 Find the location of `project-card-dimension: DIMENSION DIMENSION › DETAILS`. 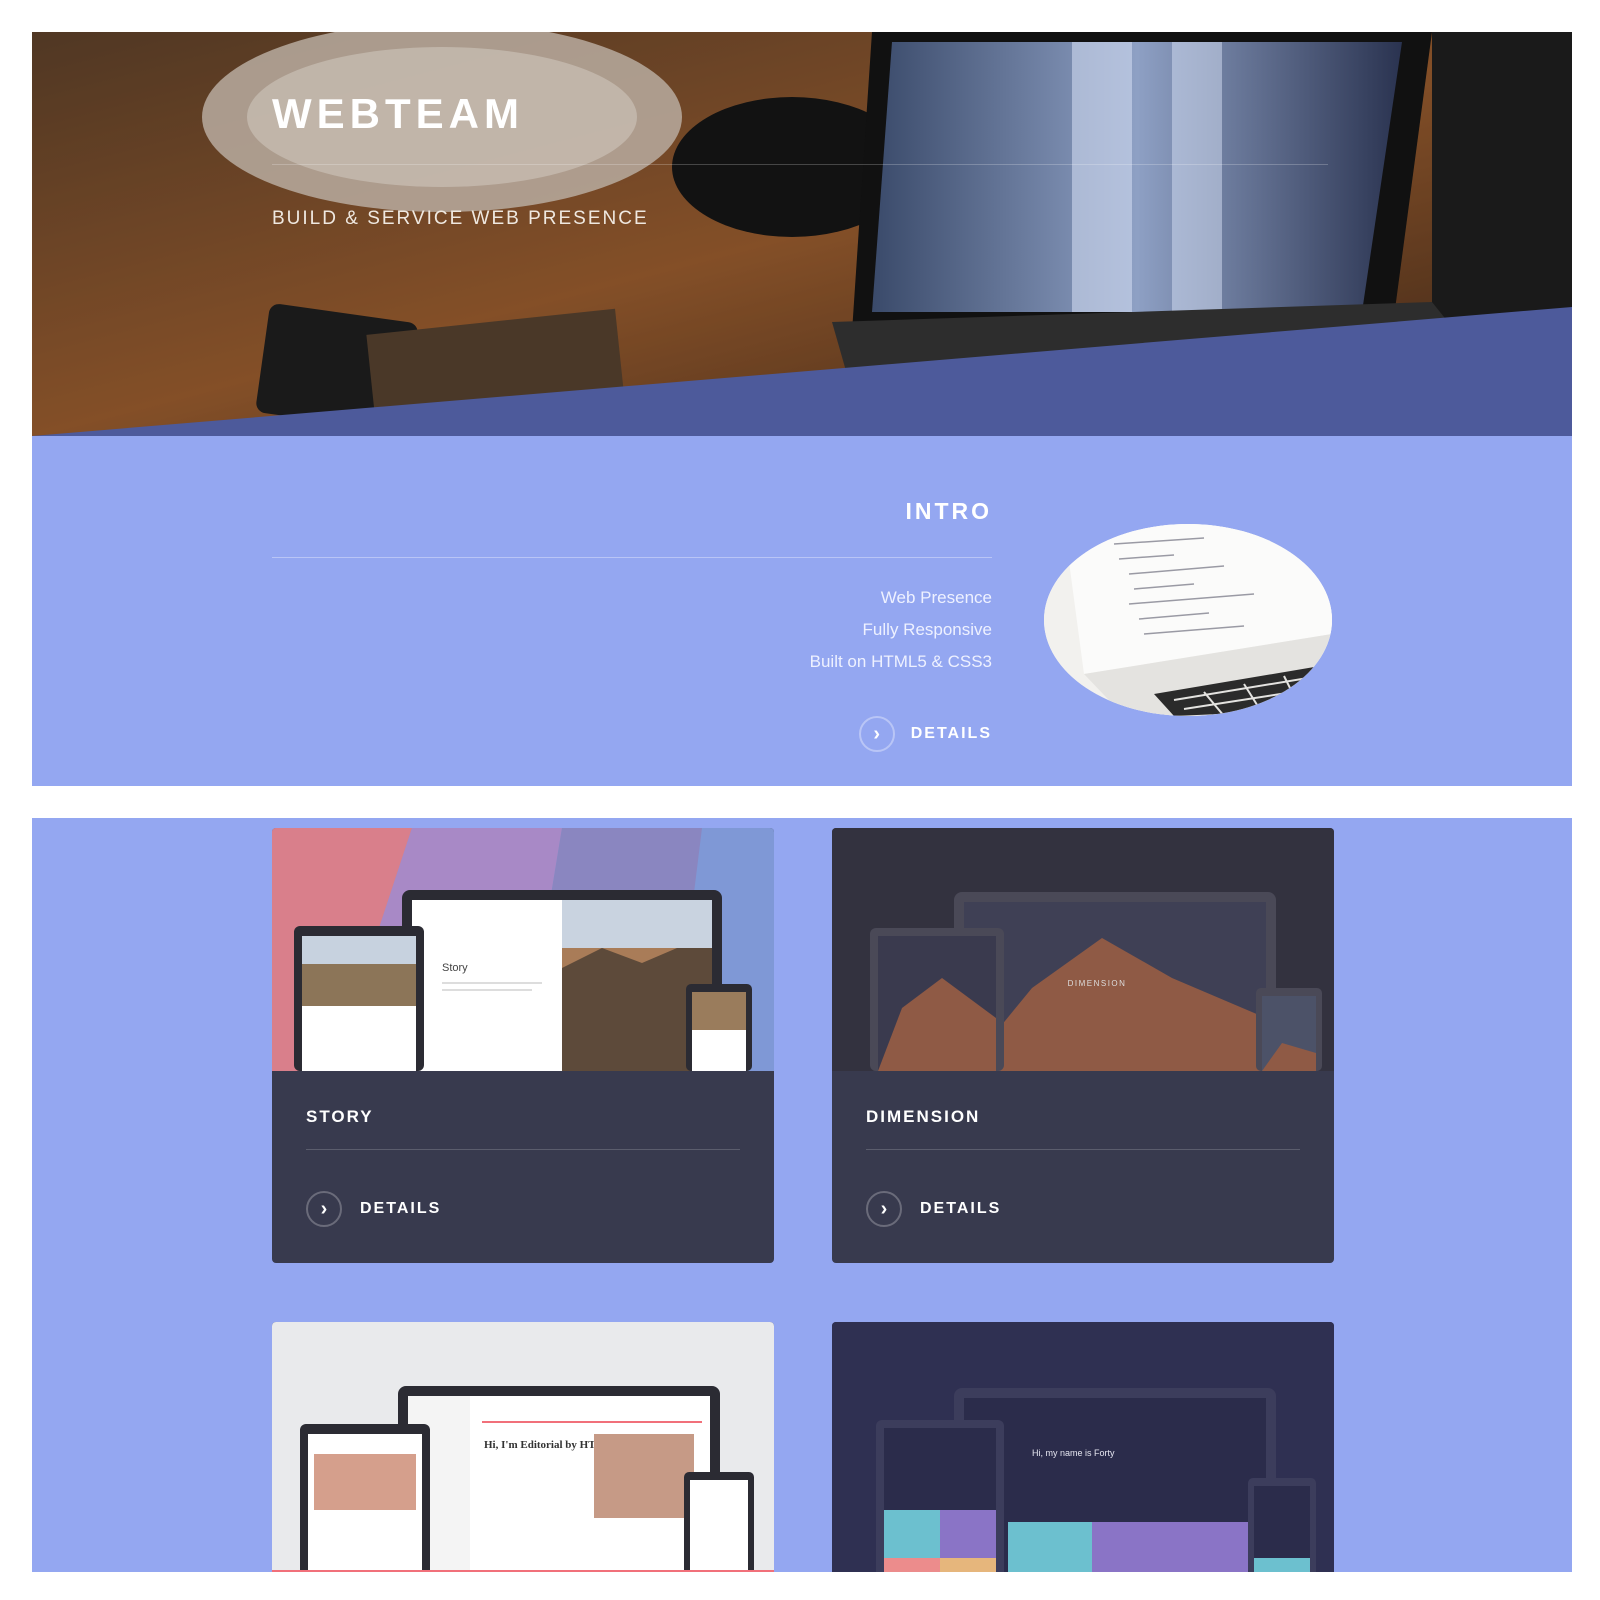

project-card-dimension: DIMENSION DIMENSION › DETAILS is located at coordinates (1083, 1045).